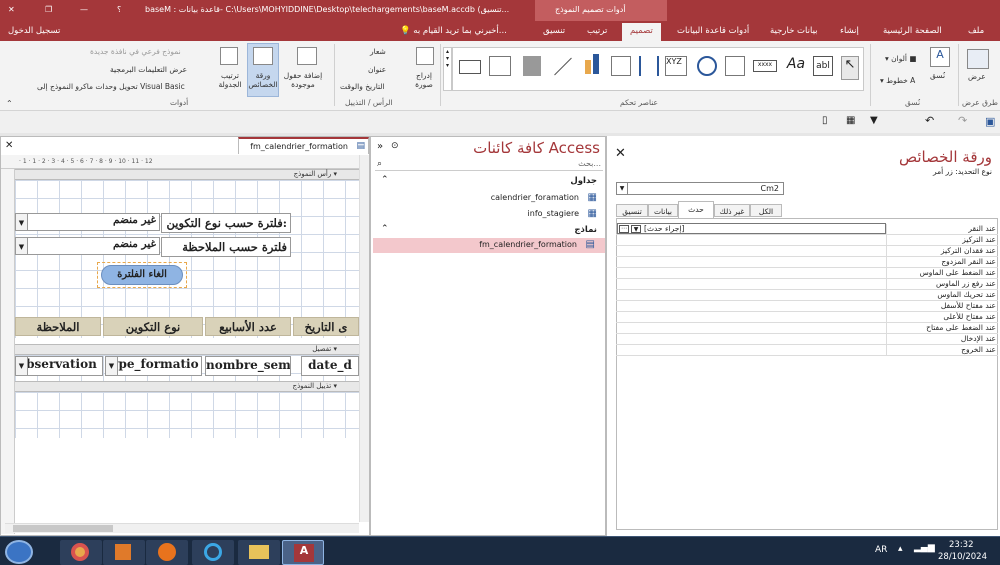 This screenshot has height=565, width=1000. Describe the element at coordinates (259, 552) in the screenshot. I see `explorer-icon` at that location.